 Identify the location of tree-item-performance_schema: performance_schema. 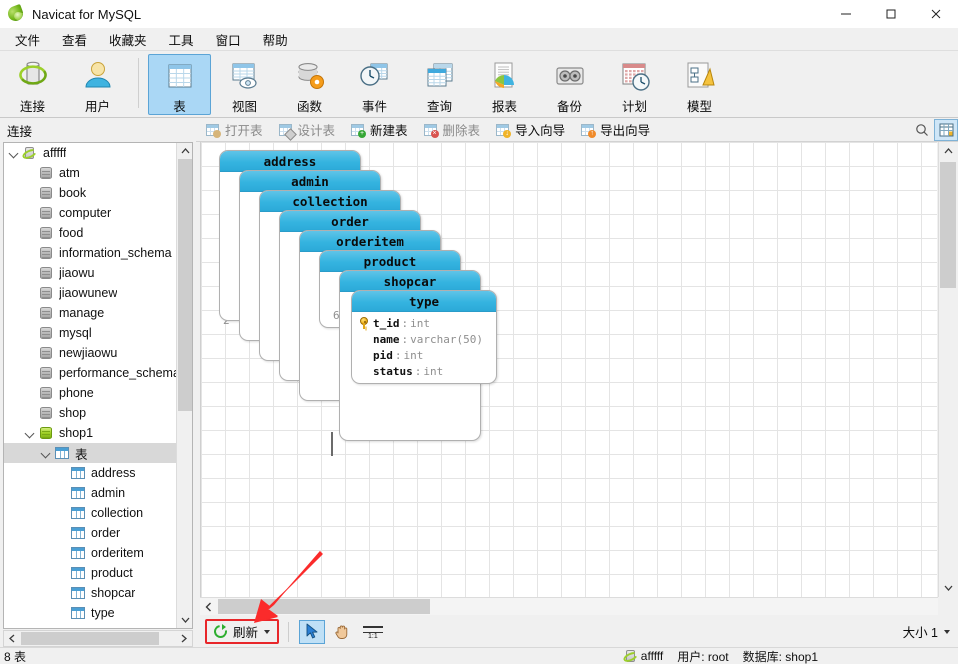
(90, 373).